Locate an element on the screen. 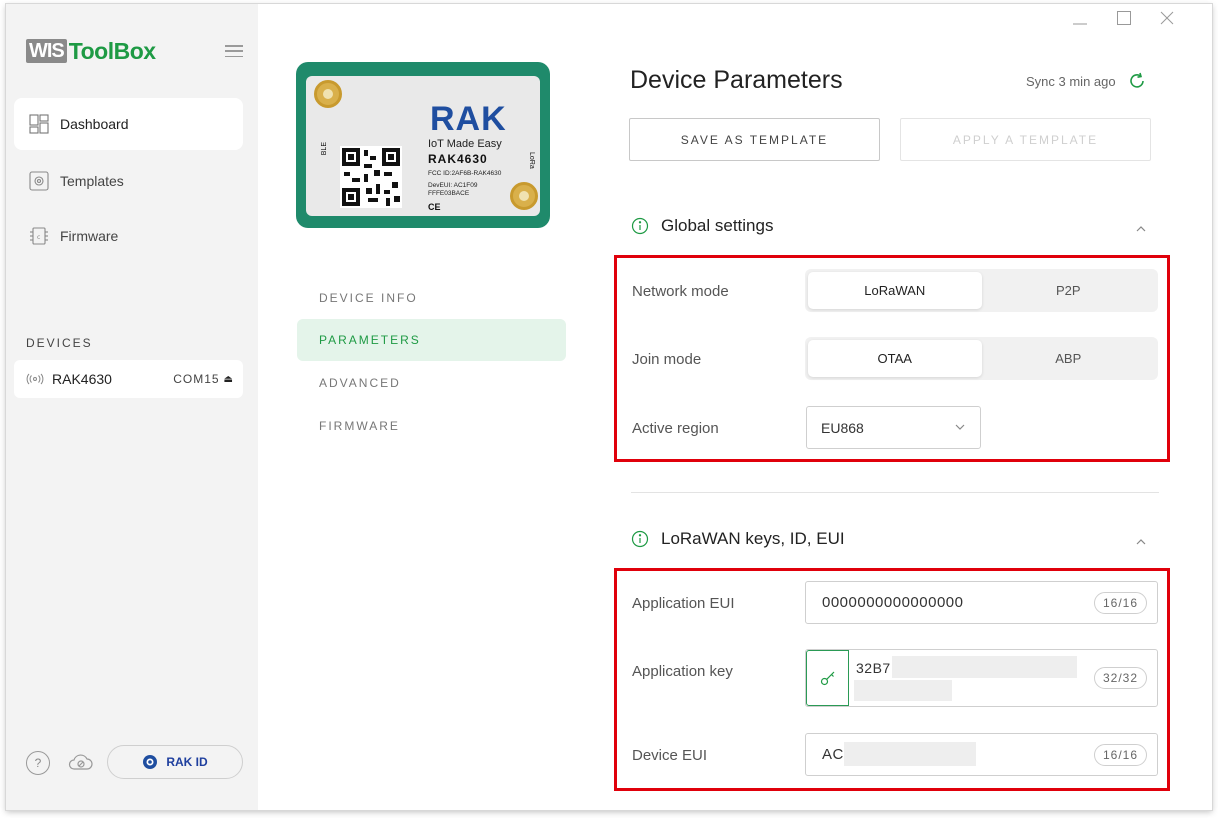 This screenshot has height=818, width=1218. sidebar-item-label: Firmware is located at coordinates (89, 236).